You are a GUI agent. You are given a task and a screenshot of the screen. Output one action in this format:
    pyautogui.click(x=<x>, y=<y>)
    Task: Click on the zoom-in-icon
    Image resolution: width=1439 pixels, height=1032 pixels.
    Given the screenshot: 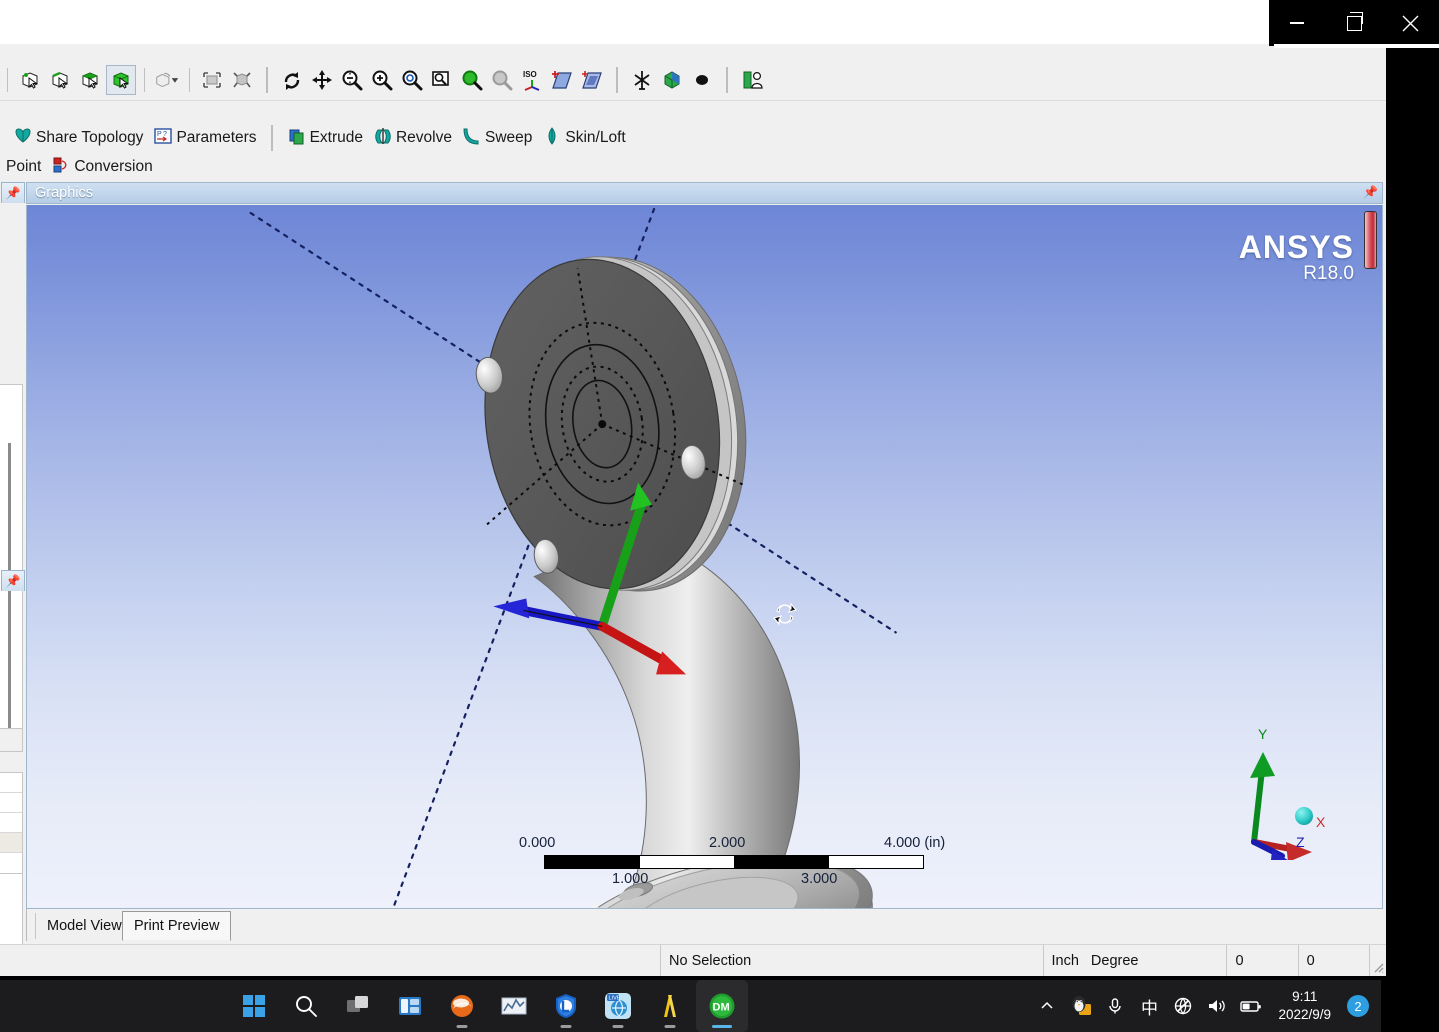 What is the action you would take?
    pyautogui.click(x=382, y=80)
    